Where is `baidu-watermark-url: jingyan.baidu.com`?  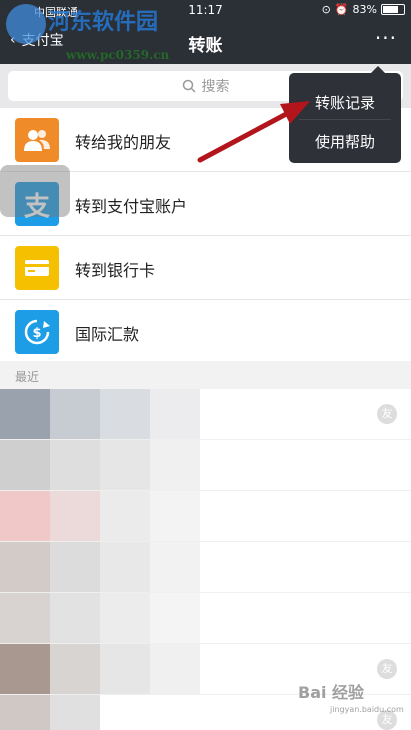
baidu-watermark-url: jingyan.baidu.com is located at coordinates (367, 709).